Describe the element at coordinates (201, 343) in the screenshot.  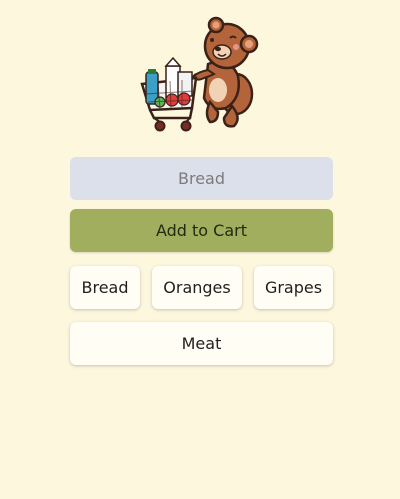
I see `suggestion-meat-button: Meat` at that location.